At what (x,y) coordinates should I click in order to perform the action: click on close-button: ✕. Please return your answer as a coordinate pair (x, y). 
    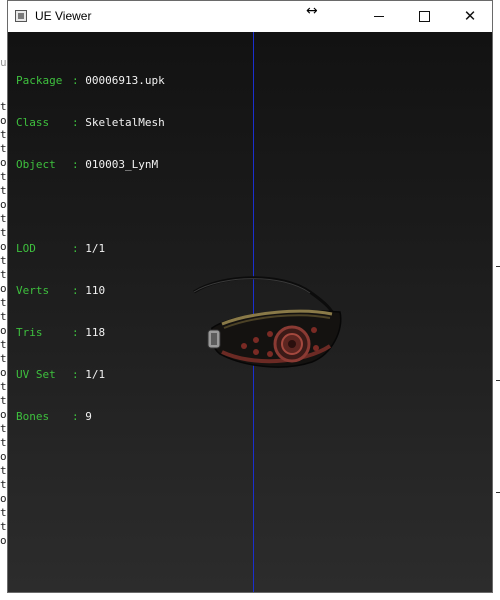
    Looking at the image, I should click on (470, 16).